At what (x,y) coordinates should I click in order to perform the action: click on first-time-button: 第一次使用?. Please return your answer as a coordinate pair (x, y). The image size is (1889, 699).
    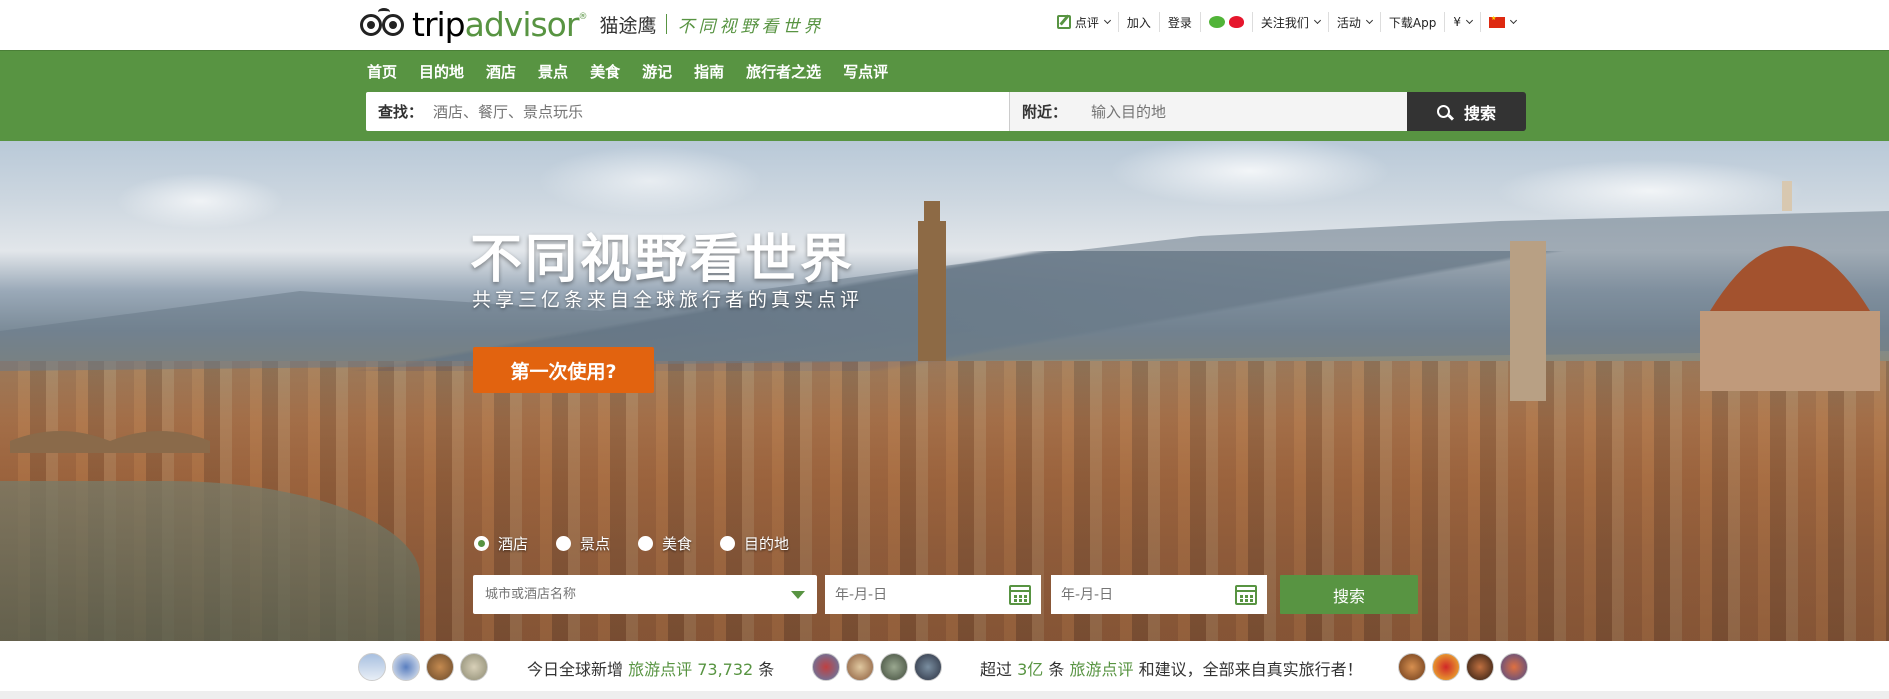
    Looking at the image, I should click on (563, 370).